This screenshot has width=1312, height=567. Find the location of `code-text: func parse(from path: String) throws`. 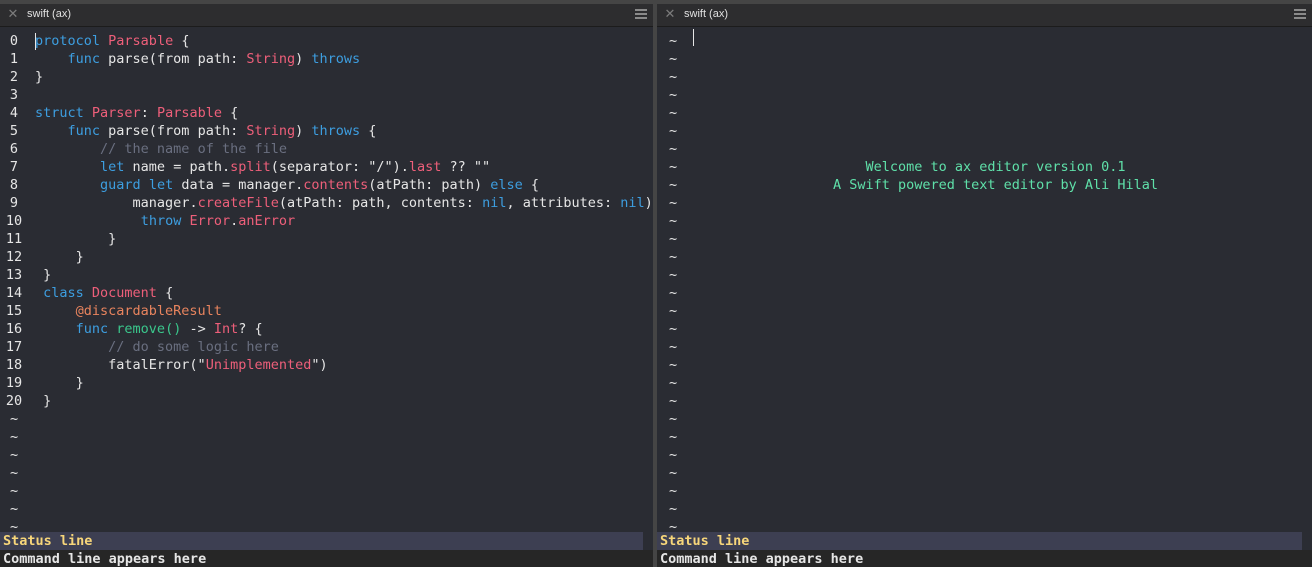

code-text: func parse(from path: String) throws is located at coordinates (214, 59).